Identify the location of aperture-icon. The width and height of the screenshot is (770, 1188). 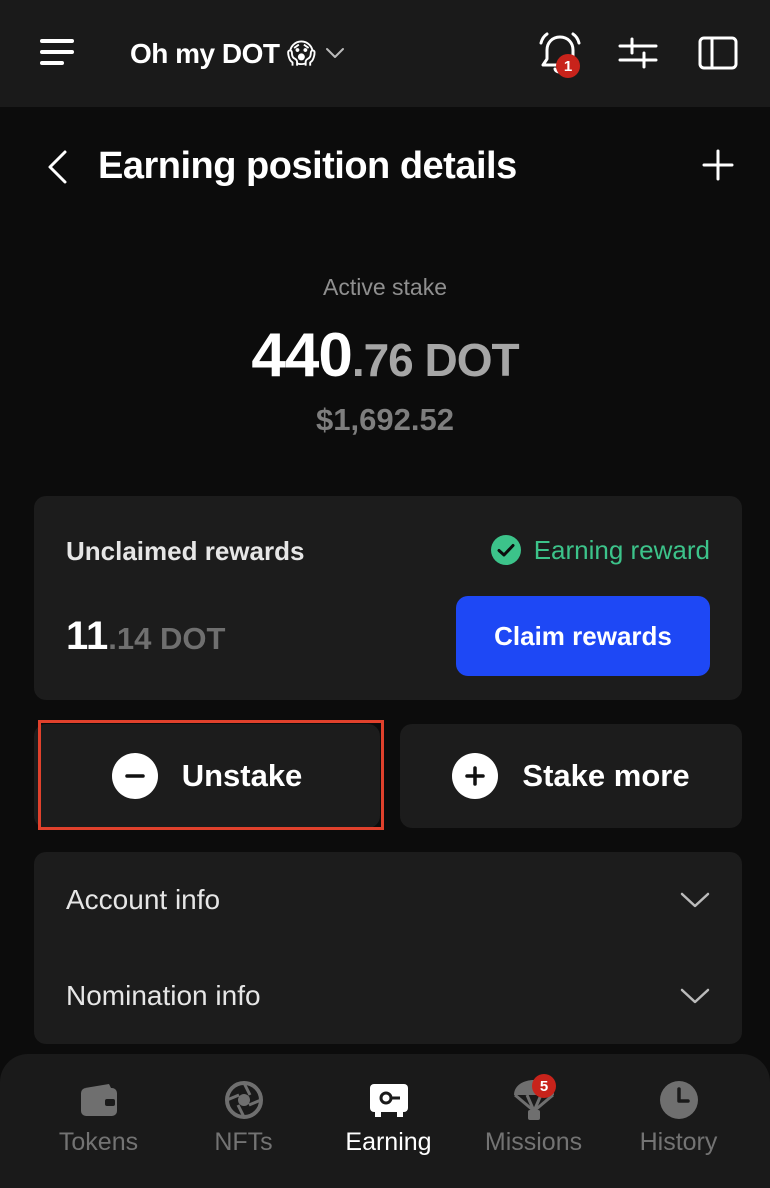
(244, 1100).